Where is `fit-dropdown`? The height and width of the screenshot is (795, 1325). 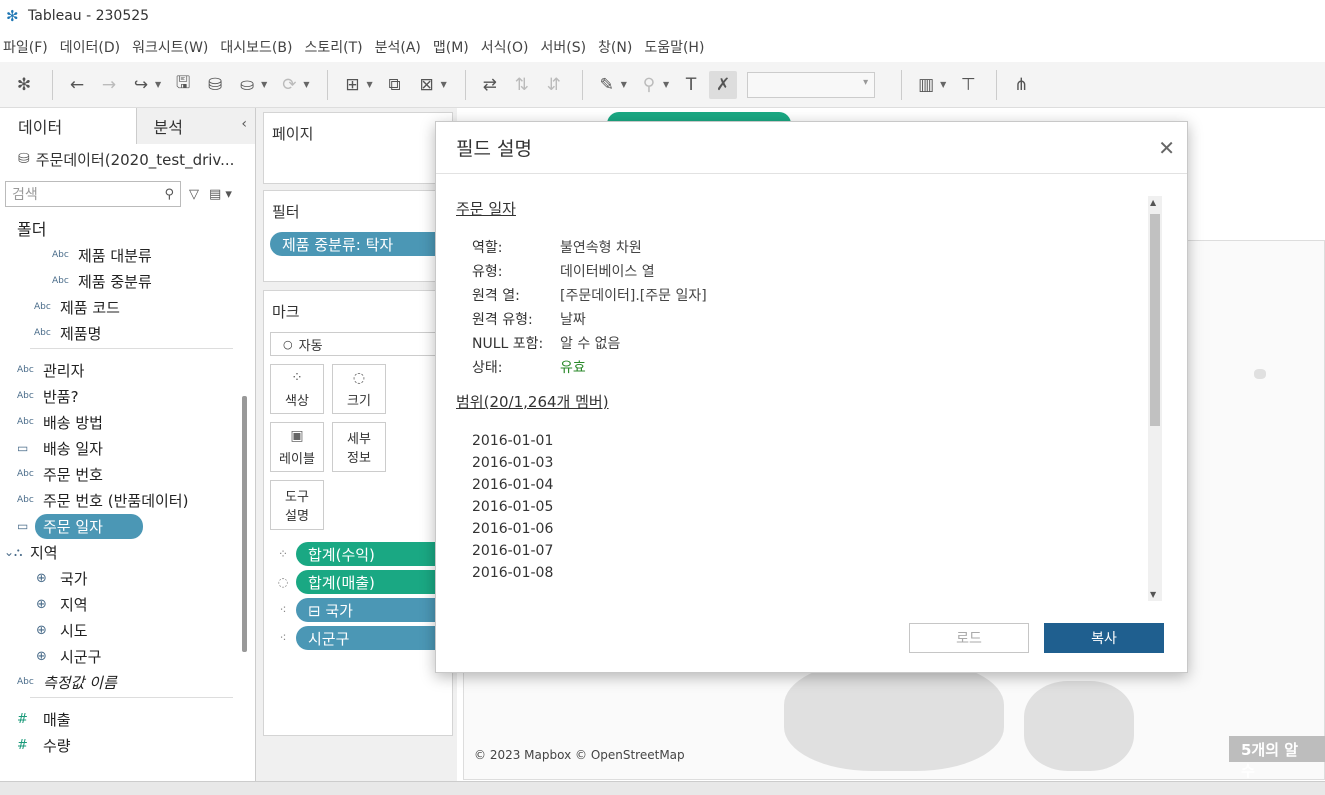
fit-dropdown is located at coordinates (811, 84).